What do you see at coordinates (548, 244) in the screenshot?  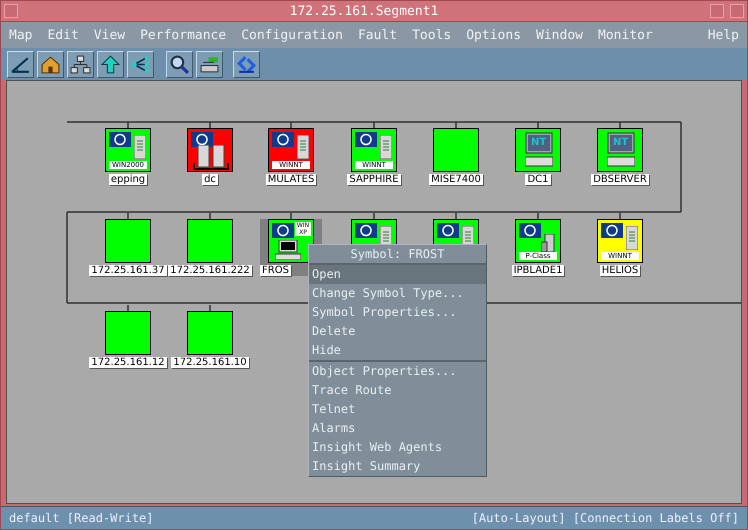 I see `blade-server-icon` at bounding box center [548, 244].